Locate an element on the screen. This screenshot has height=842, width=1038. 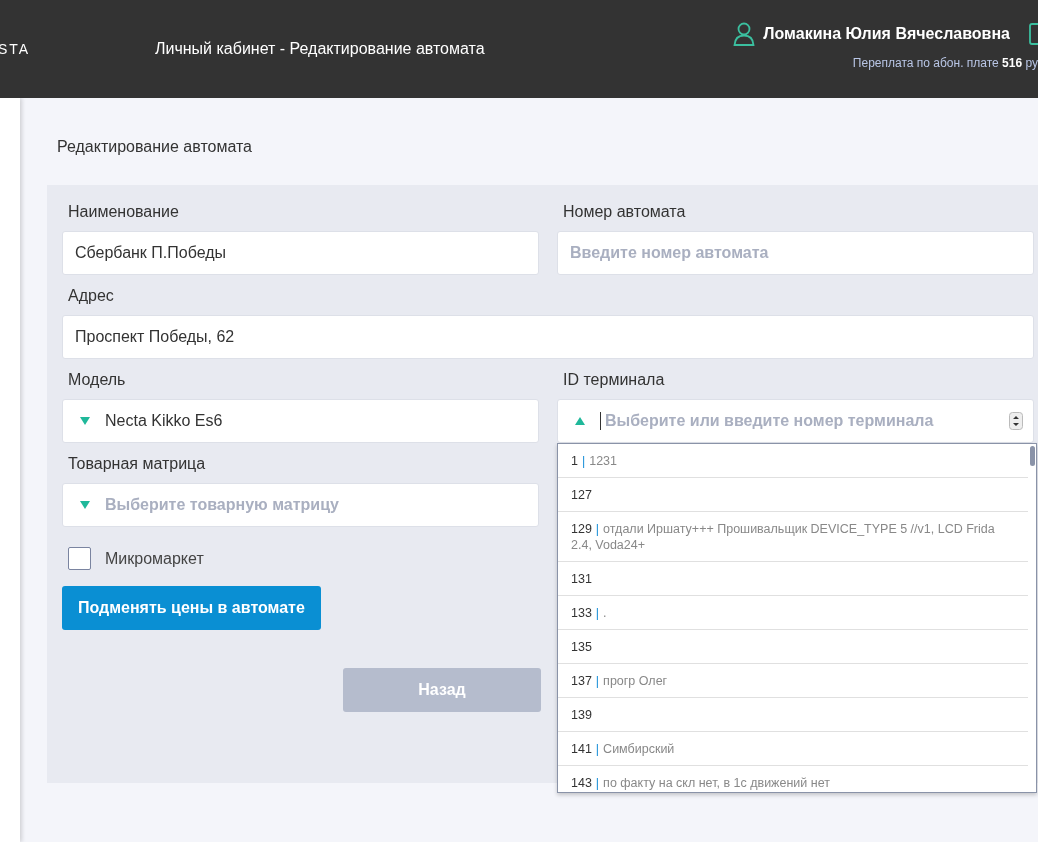
field-label: Наименование is located at coordinates (123, 212).